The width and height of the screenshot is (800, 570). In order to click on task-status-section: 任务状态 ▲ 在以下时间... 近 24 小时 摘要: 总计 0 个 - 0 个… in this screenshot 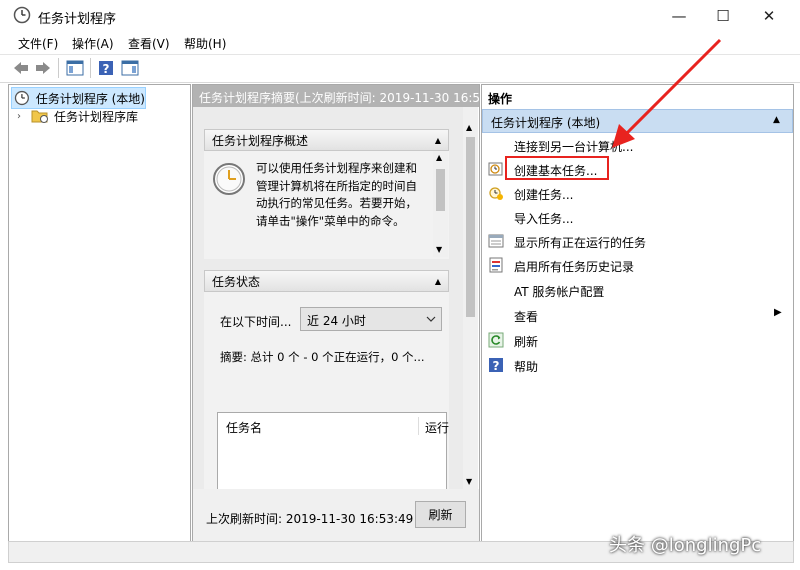, I will do `click(326, 379)`.